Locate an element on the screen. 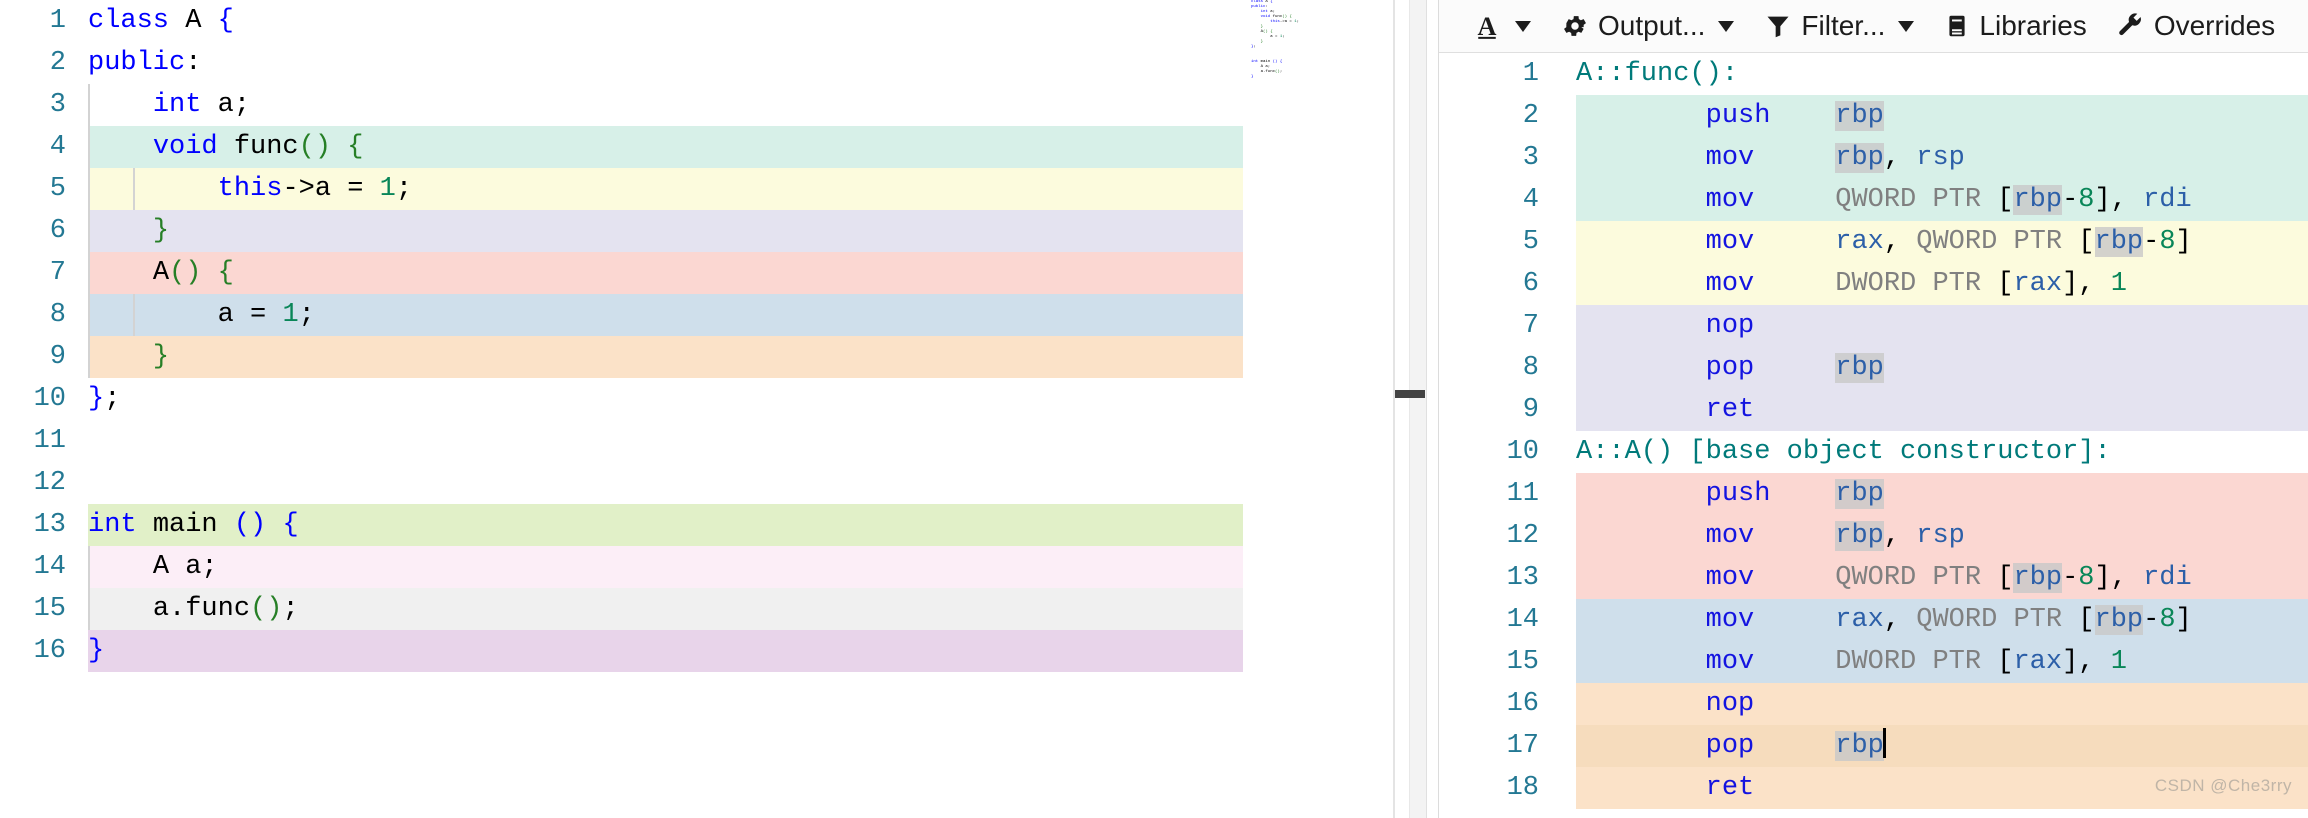 The width and height of the screenshot is (2308, 818). source-line: 13 int main () { is located at coordinates (696, 525).